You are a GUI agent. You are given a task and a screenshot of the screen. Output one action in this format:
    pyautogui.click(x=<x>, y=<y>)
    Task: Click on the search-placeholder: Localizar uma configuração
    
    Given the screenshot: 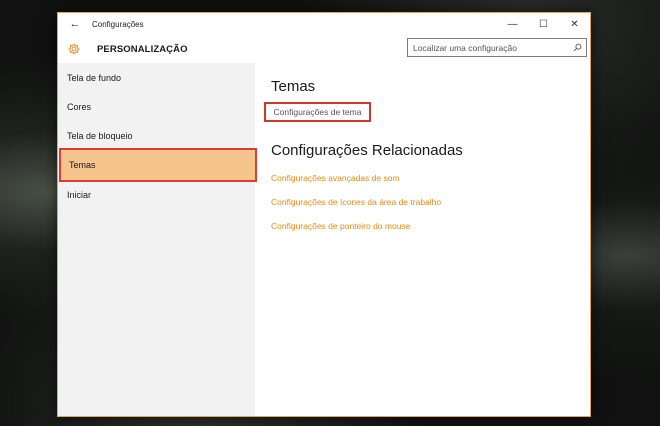 What is the action you would take?
    pyautogui.click(x=465, y=47)
    